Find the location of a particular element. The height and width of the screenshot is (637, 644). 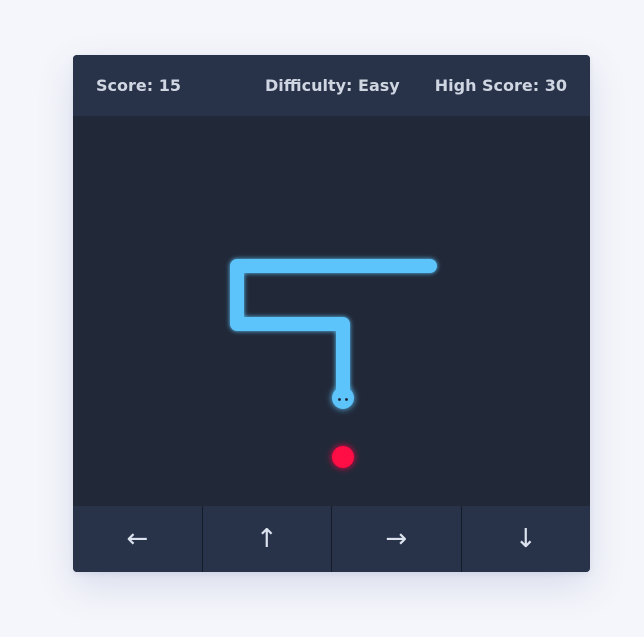

difficulty-label: Difficulty: Easy is located at coordinates (332, 85).